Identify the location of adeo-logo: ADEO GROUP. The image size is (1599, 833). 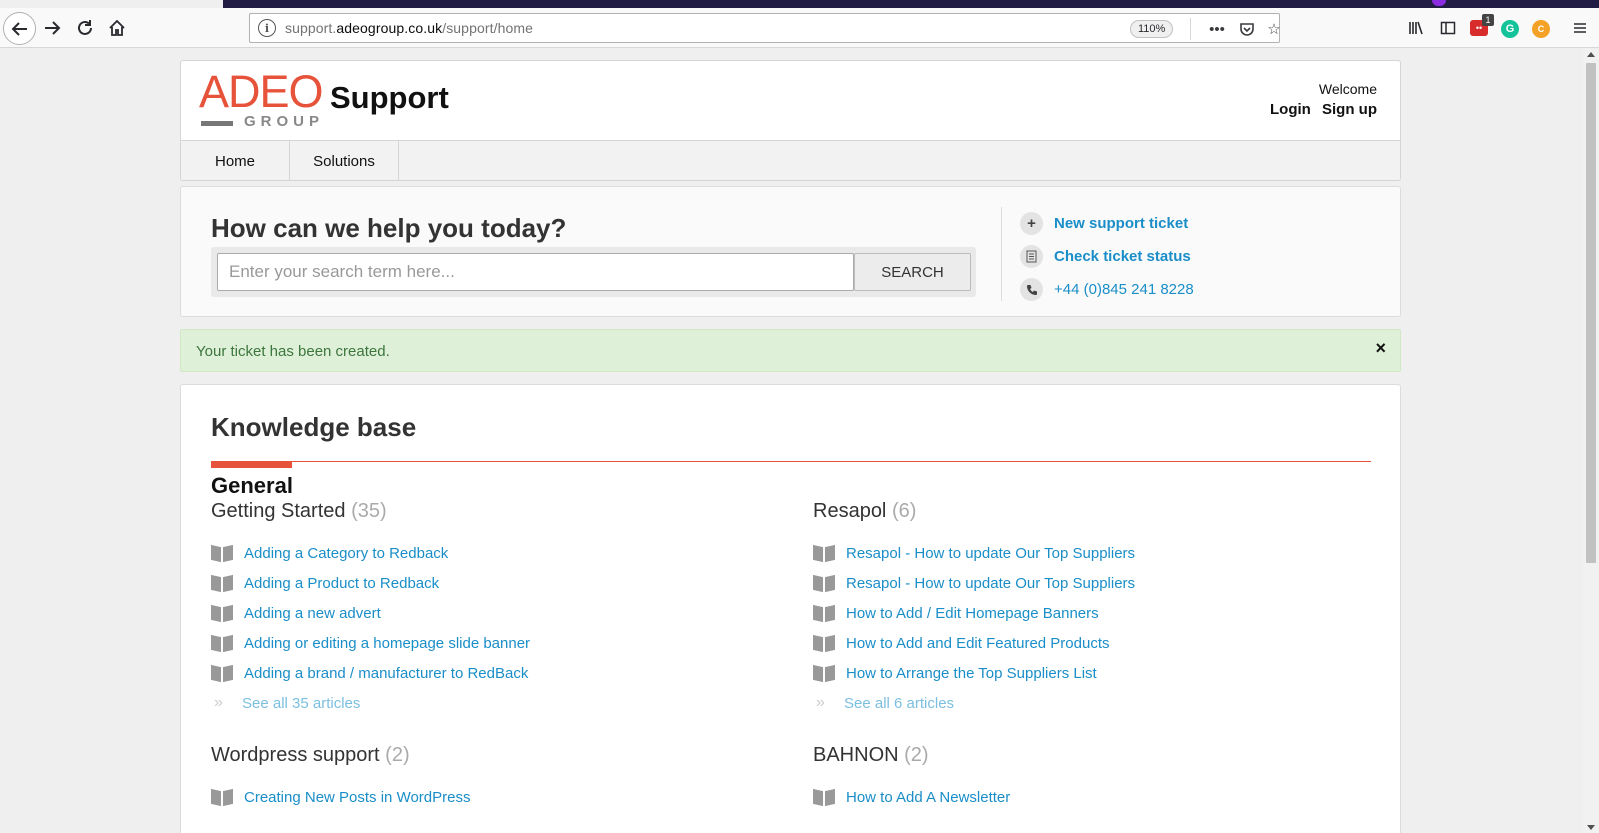
(261, 98).